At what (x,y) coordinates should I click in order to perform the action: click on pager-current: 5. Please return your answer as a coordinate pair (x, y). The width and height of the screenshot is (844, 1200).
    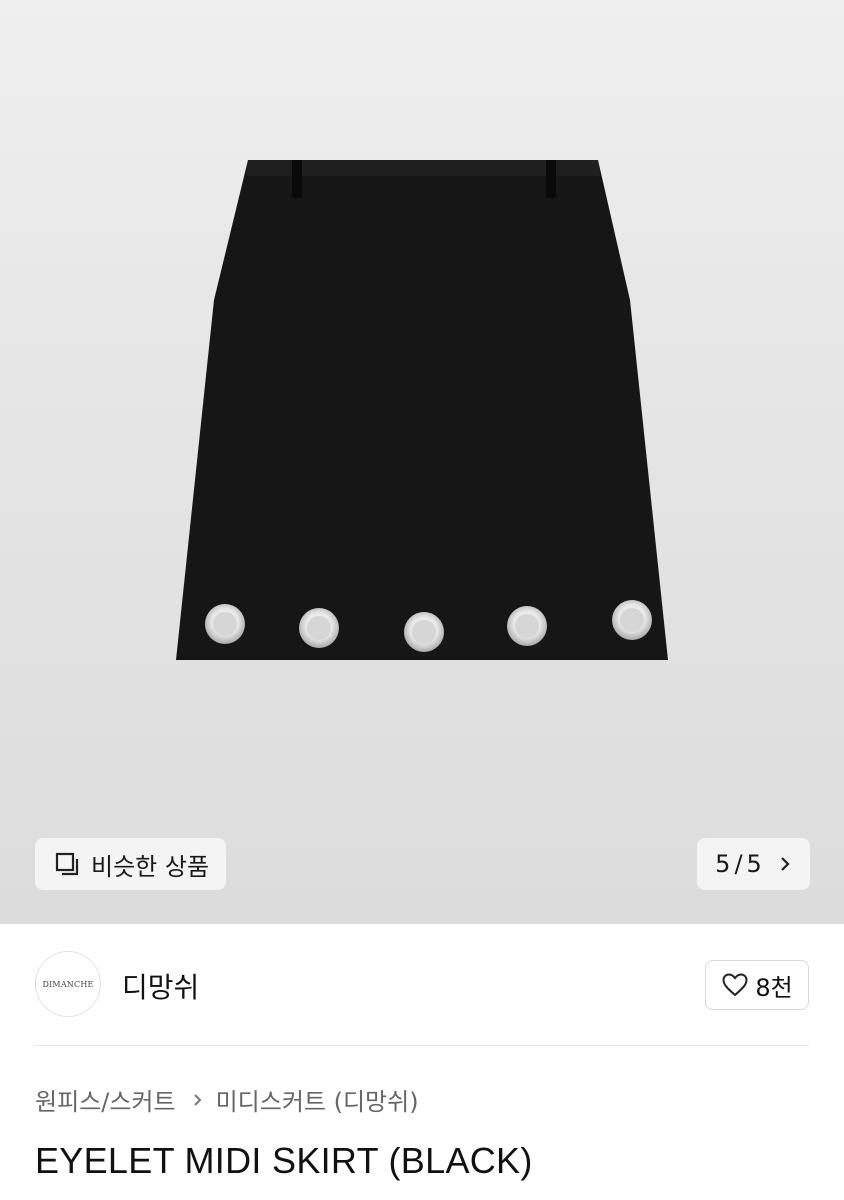
    Looking at the image, I should click on (723, 864).